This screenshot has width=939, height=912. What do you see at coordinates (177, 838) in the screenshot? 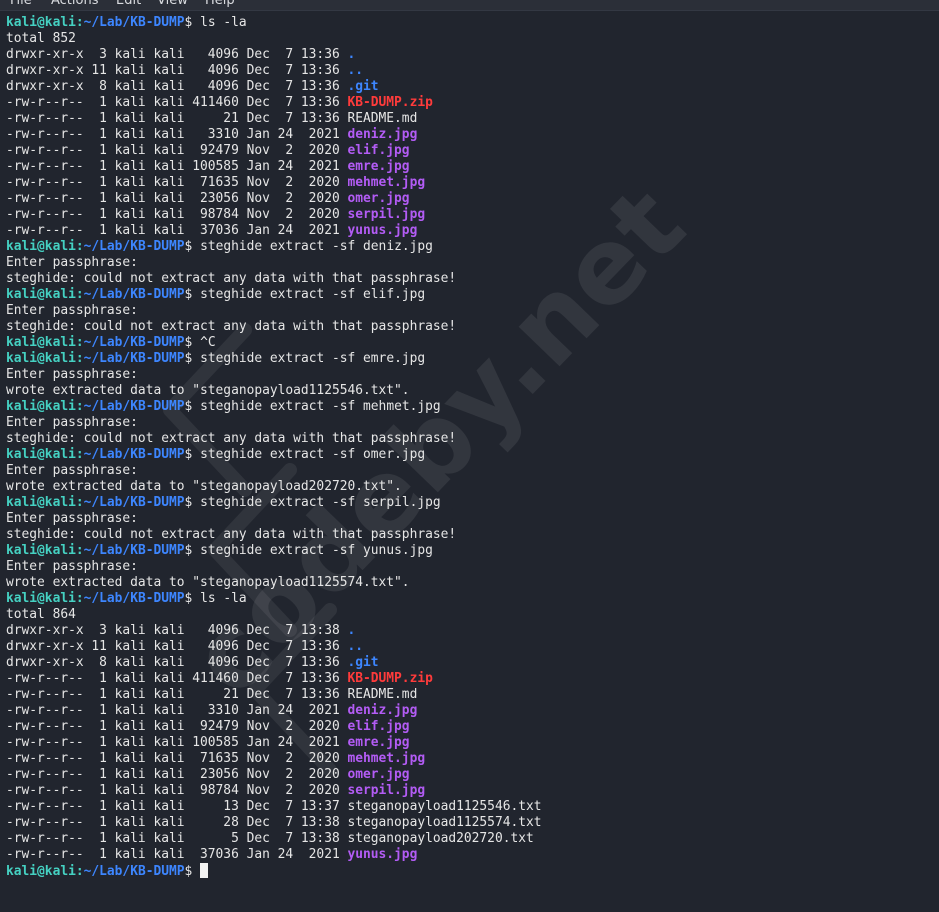
I see `file-entry-details: -rw-r--r-- 1 kali kali 5 Dec 7 13:38` at bounding box center [177, 838].